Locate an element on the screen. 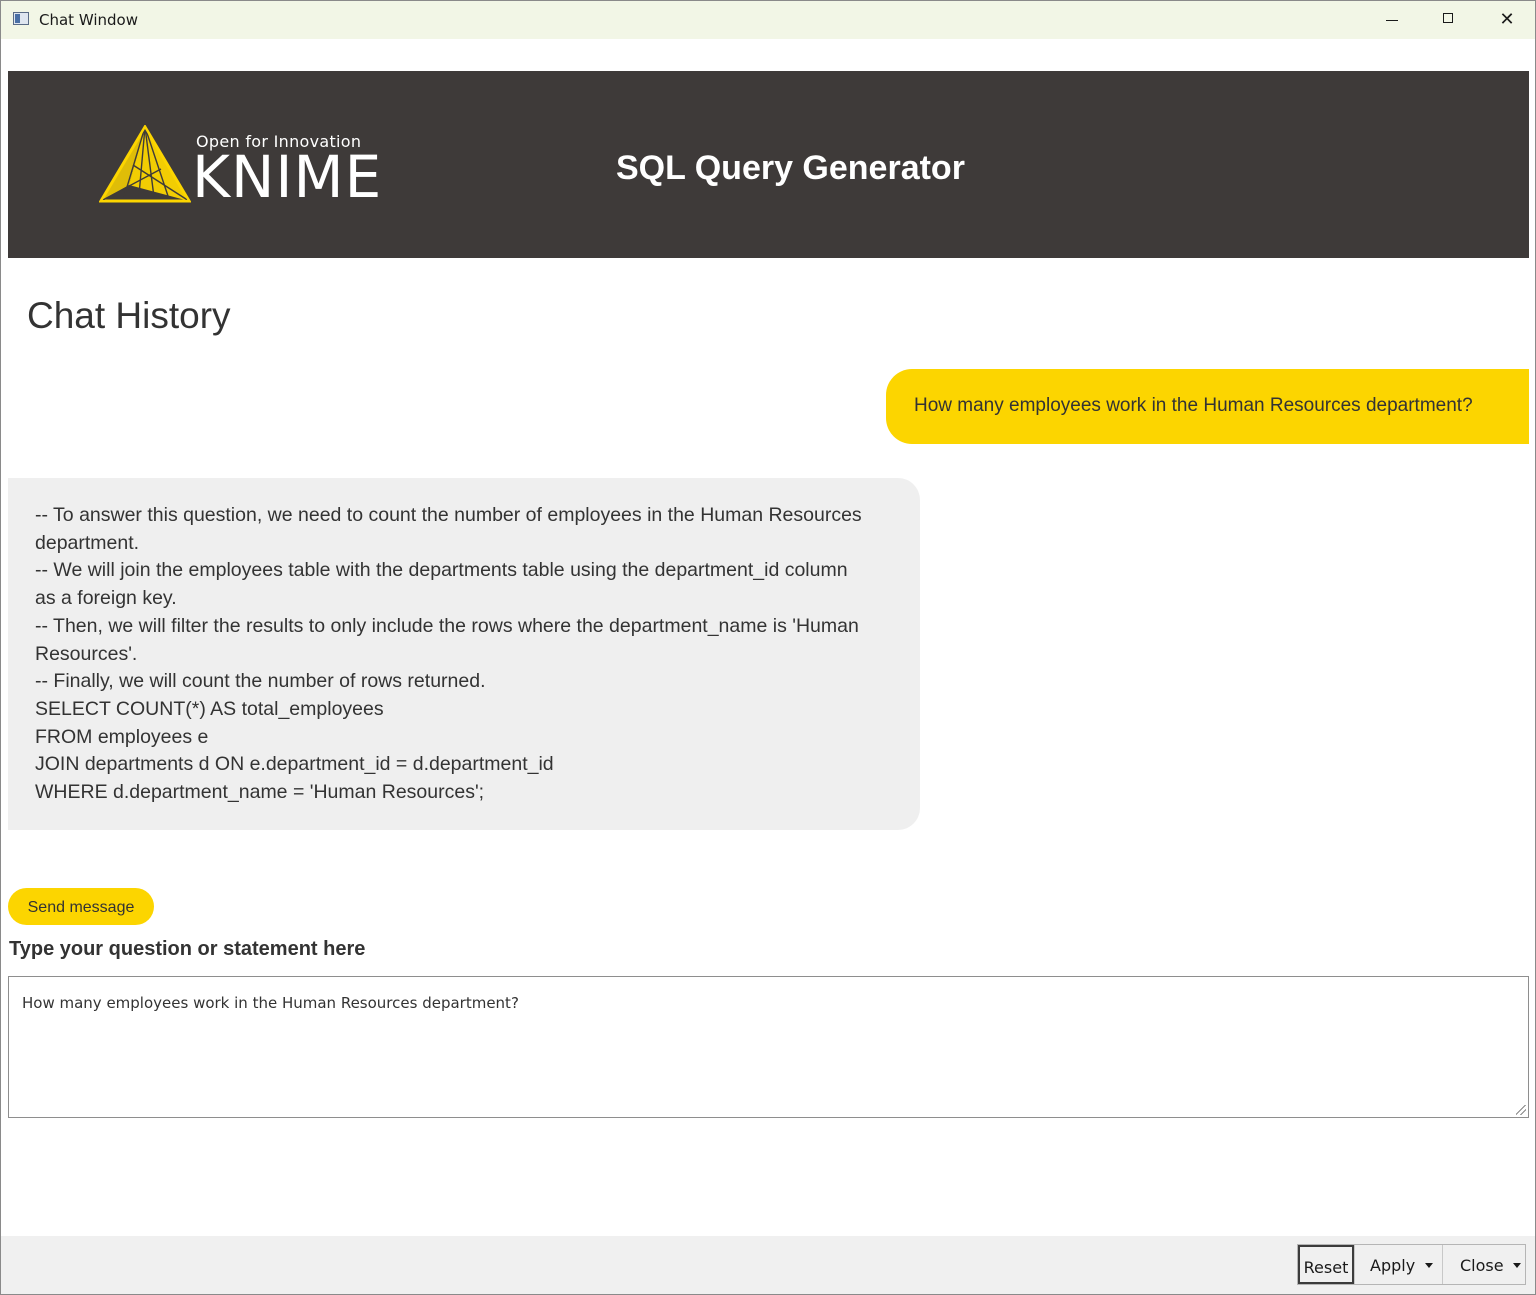 The image size is (1536, 1295). assistant-message-line: Resources'. is located at coordinates (86, 653).